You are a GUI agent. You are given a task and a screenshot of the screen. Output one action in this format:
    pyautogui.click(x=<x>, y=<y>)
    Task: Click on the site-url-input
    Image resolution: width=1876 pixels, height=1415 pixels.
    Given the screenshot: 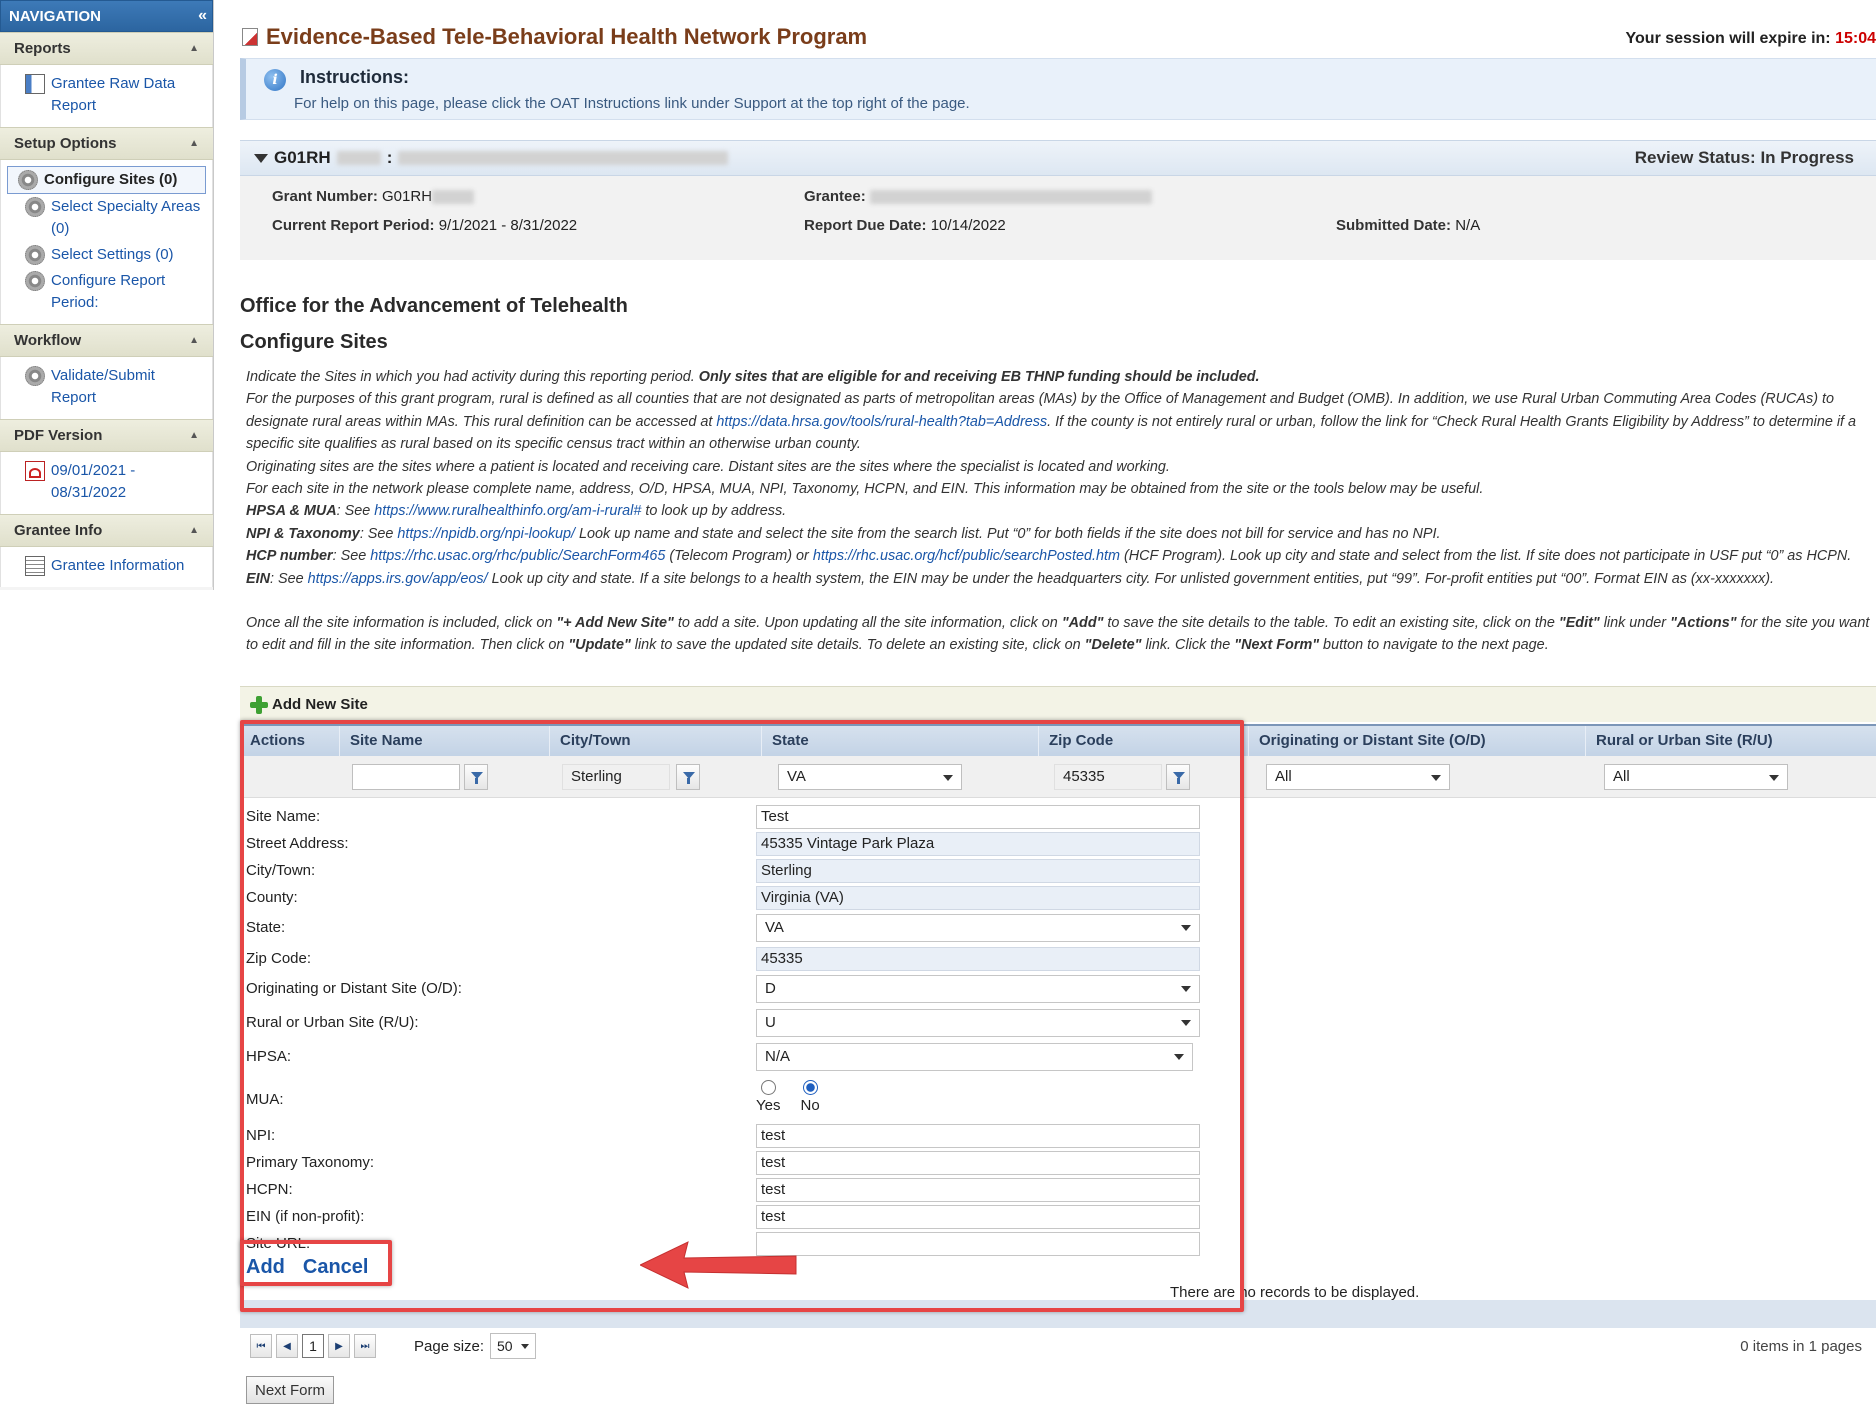 What is the action you would take?
    pyautogui.click(x=978, y=1244)
    